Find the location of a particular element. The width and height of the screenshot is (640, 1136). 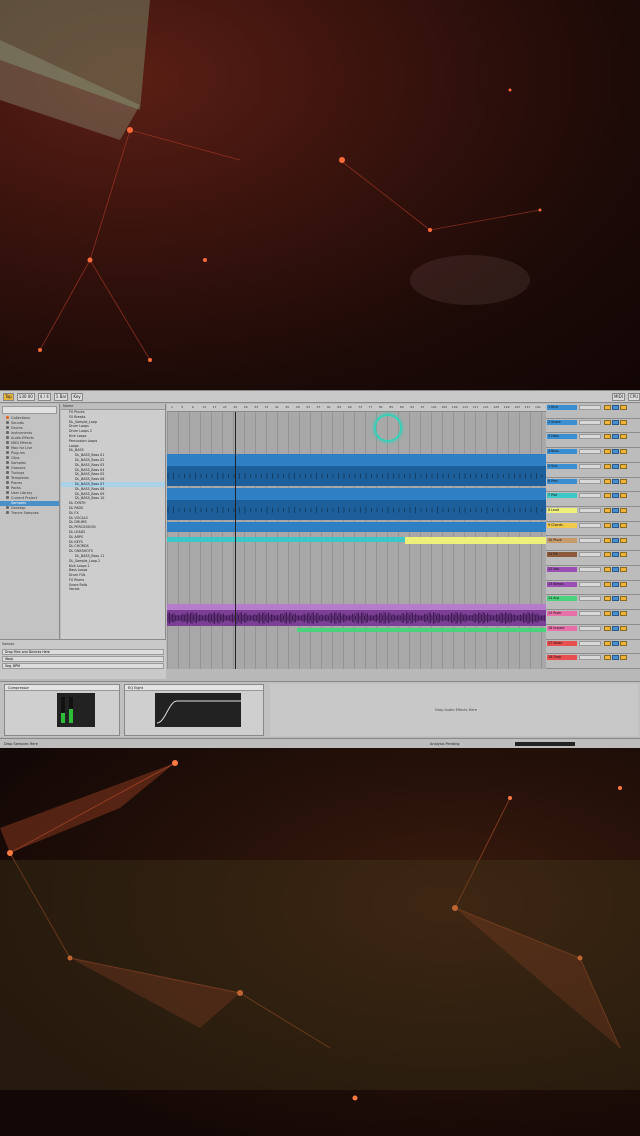

clip-bass is located at coordinates (356, 510).